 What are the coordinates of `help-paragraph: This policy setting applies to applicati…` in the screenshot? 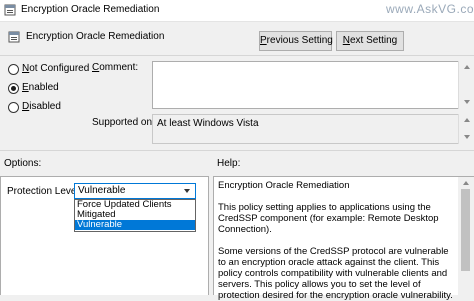 It's located at (328, 218).